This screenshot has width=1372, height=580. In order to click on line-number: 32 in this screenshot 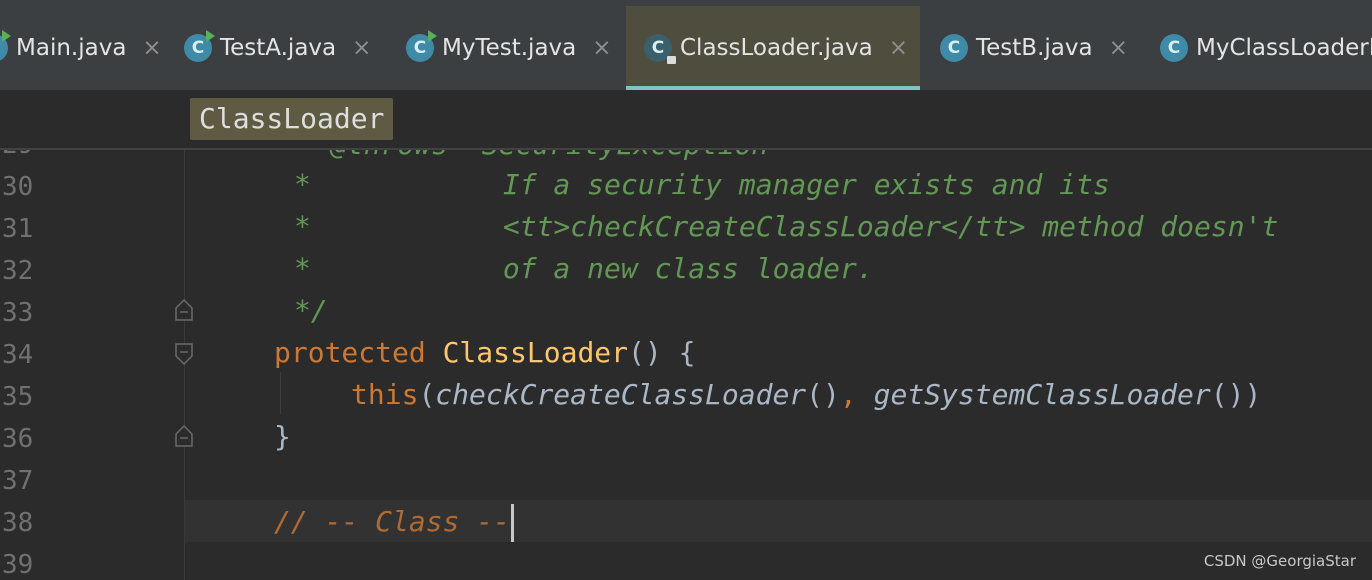, I will do `click(18, 271)`.